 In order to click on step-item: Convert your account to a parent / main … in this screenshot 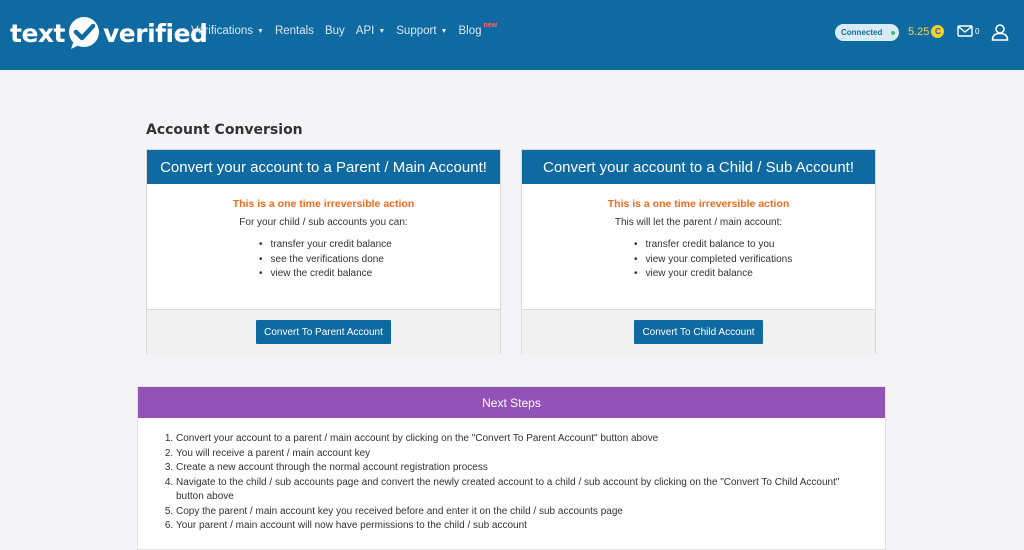, I will do `click(520, 439)`.